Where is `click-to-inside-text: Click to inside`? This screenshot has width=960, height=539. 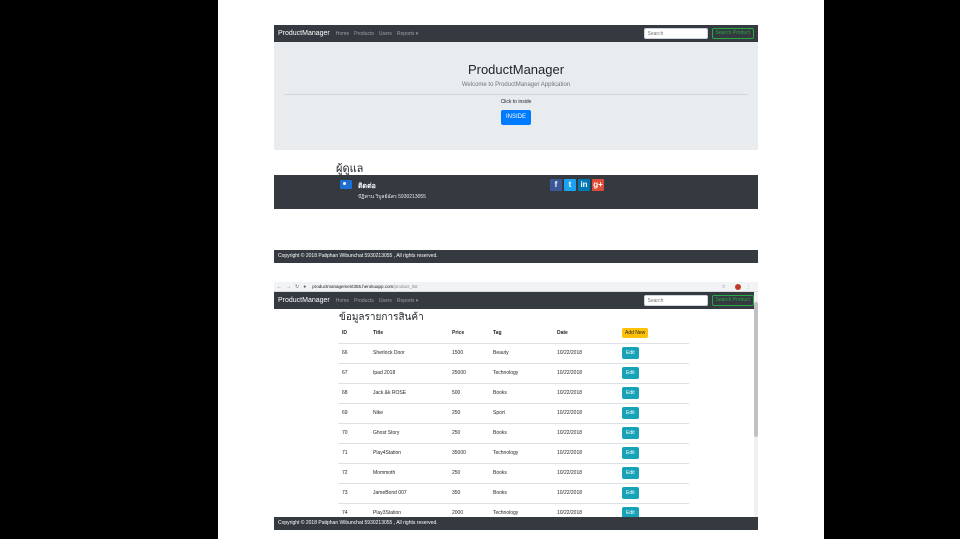
click-to-inside-text: Click to inside is located at coordinates (516, 102).